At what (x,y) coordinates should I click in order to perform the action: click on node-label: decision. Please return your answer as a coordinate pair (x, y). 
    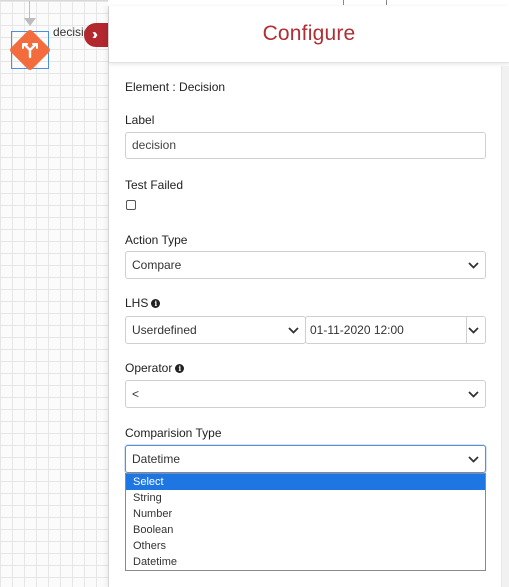
    Looking at the image, I should click on (69, 32).